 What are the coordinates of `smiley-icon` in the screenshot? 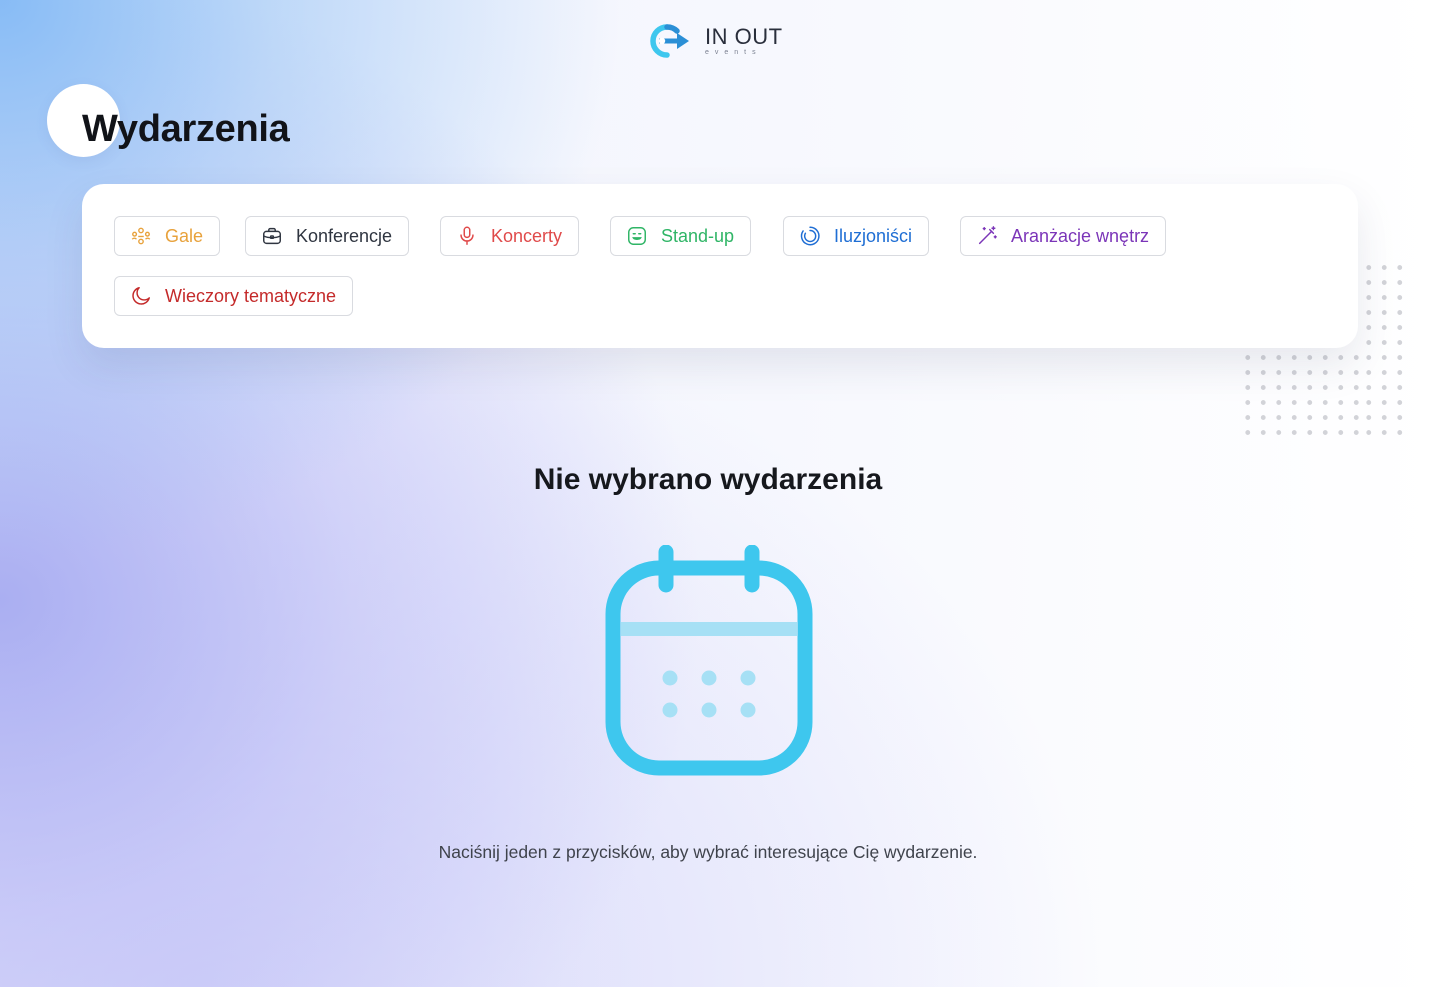 It's located at (637, 236).